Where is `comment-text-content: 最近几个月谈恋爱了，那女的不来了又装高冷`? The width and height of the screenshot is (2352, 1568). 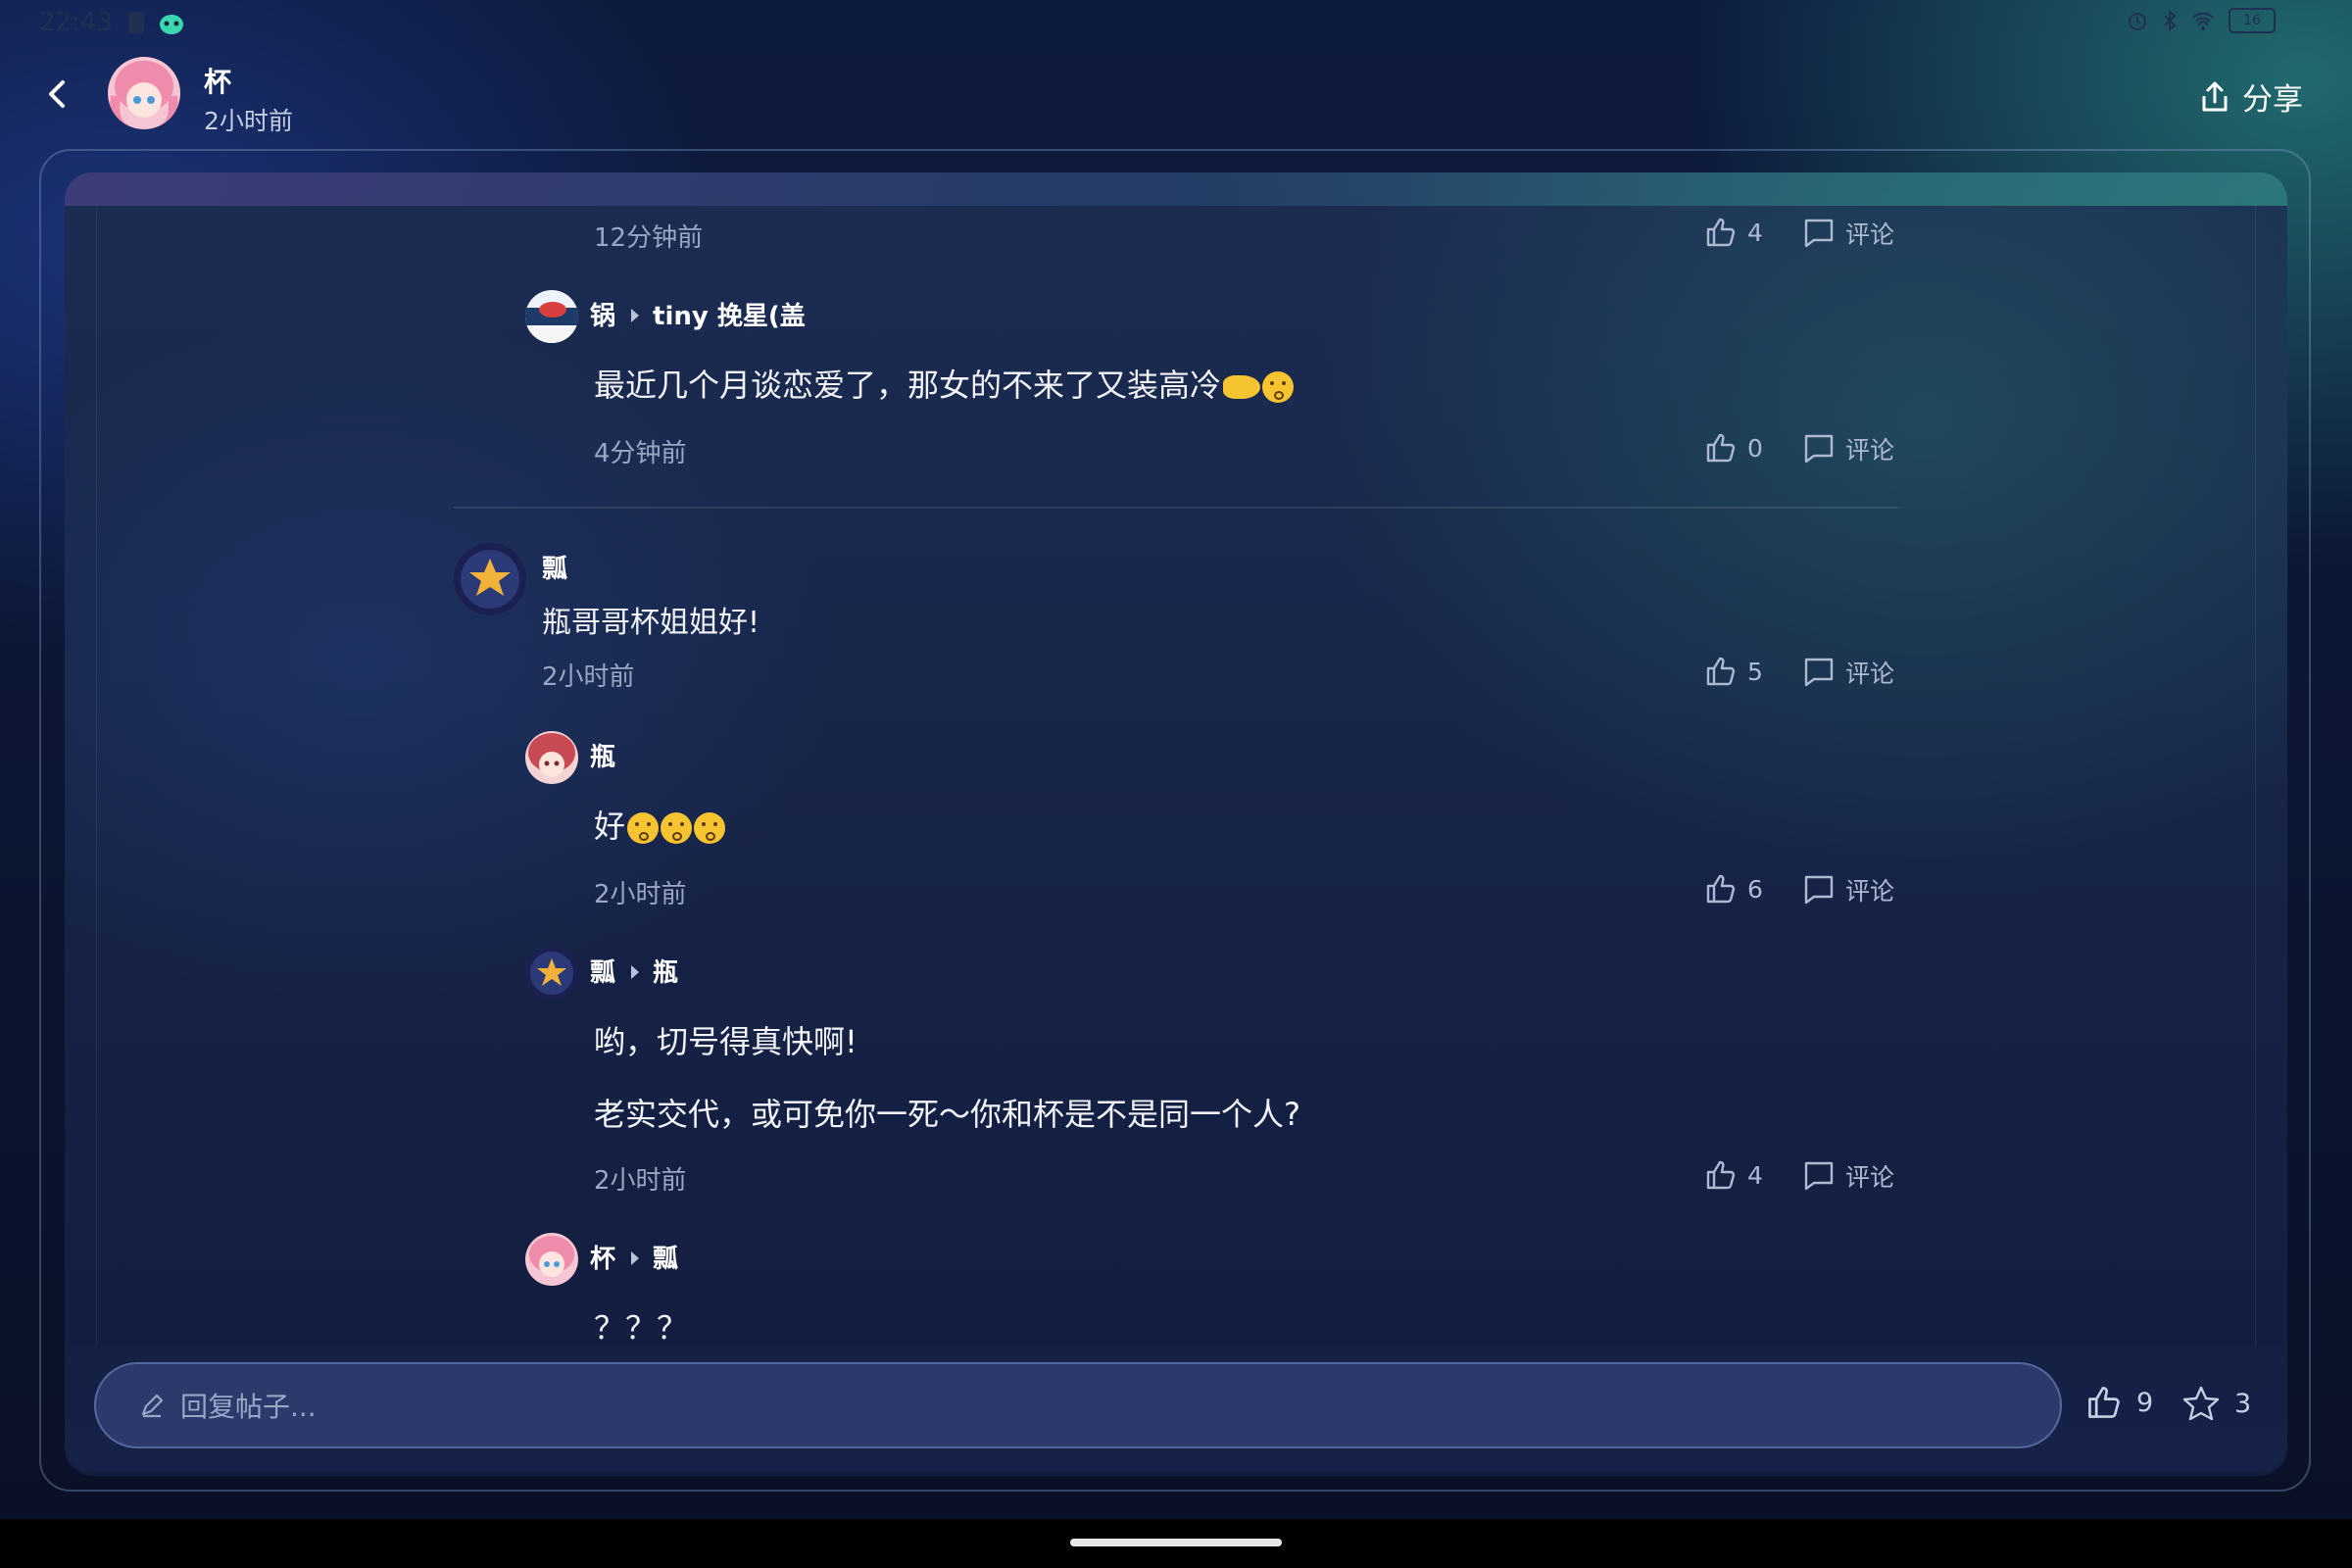 comment-text-content: 最近几个月谈恋爱了，那女的不来了又装高冷 is located at coordinates (908, 385).